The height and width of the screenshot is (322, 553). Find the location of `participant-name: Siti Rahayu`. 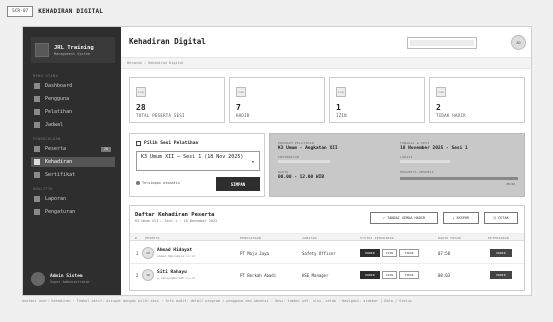

participant-name: Siti Rahayu is located at coordinates (172, 272).